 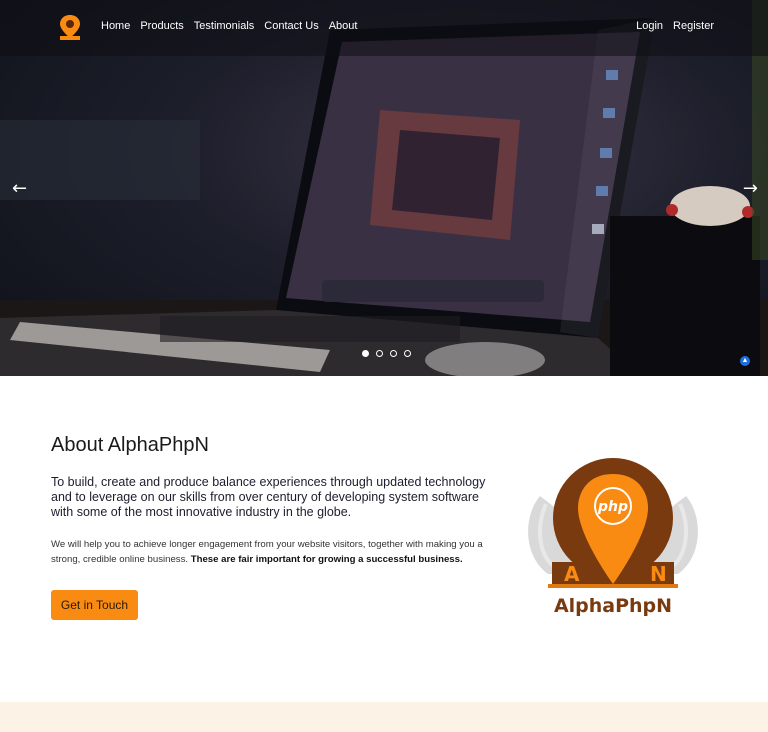 What do you see at coordinates (19, 188) in the screenshot?
I see `carousel-prev-arrow-icon: ←` at bounding box center [19, 188].